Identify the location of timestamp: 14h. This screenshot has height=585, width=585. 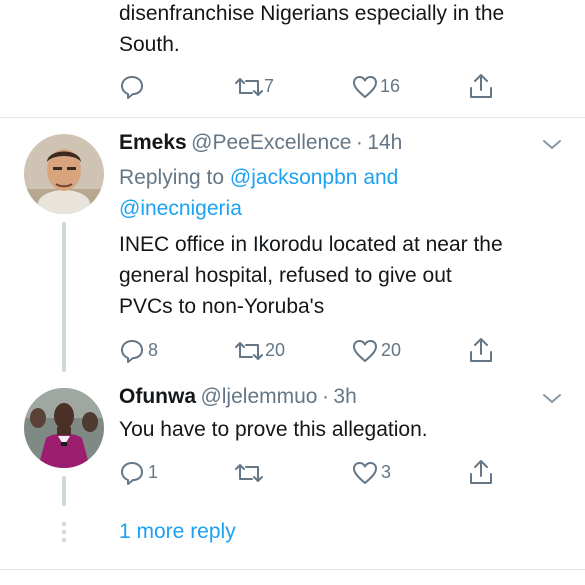
(384, 142).